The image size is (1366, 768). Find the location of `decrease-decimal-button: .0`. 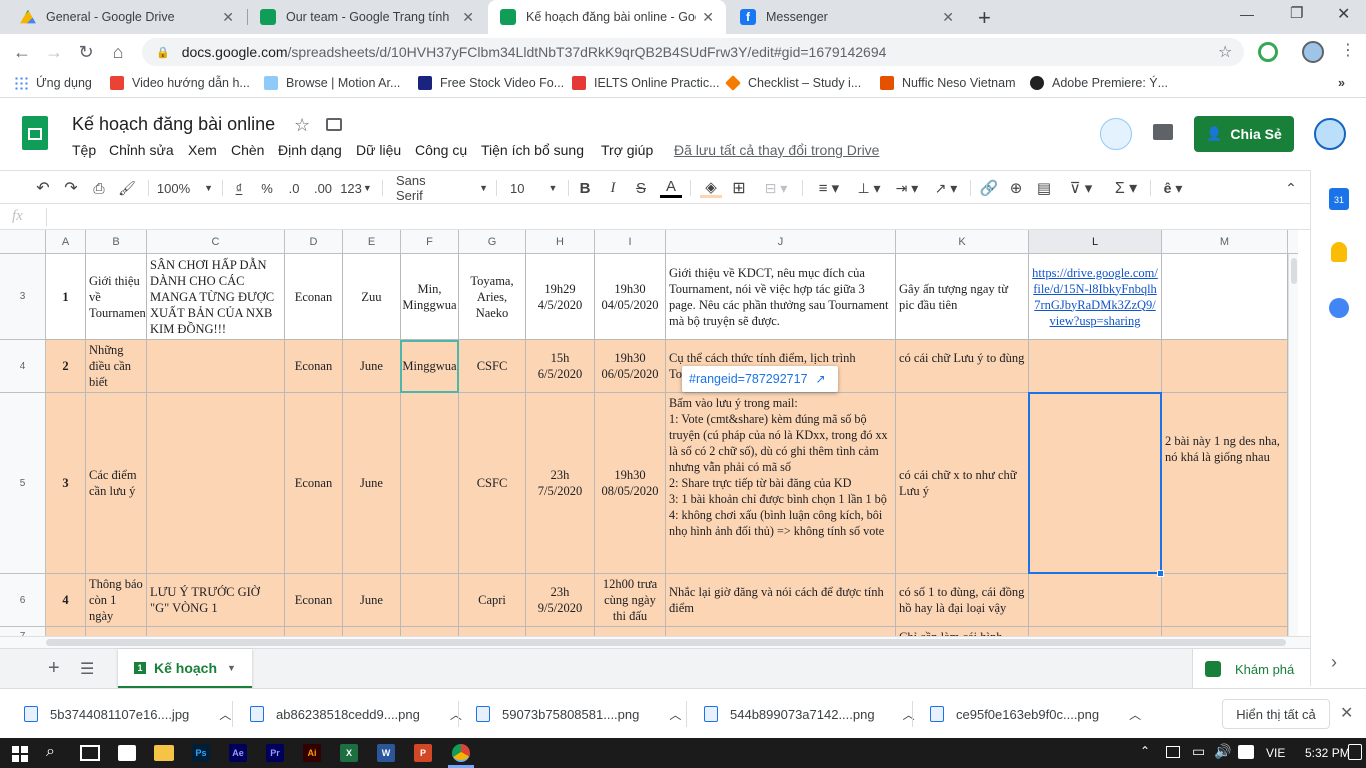

decrease-decimal-button: .0 is located at coordinates (294, 188).